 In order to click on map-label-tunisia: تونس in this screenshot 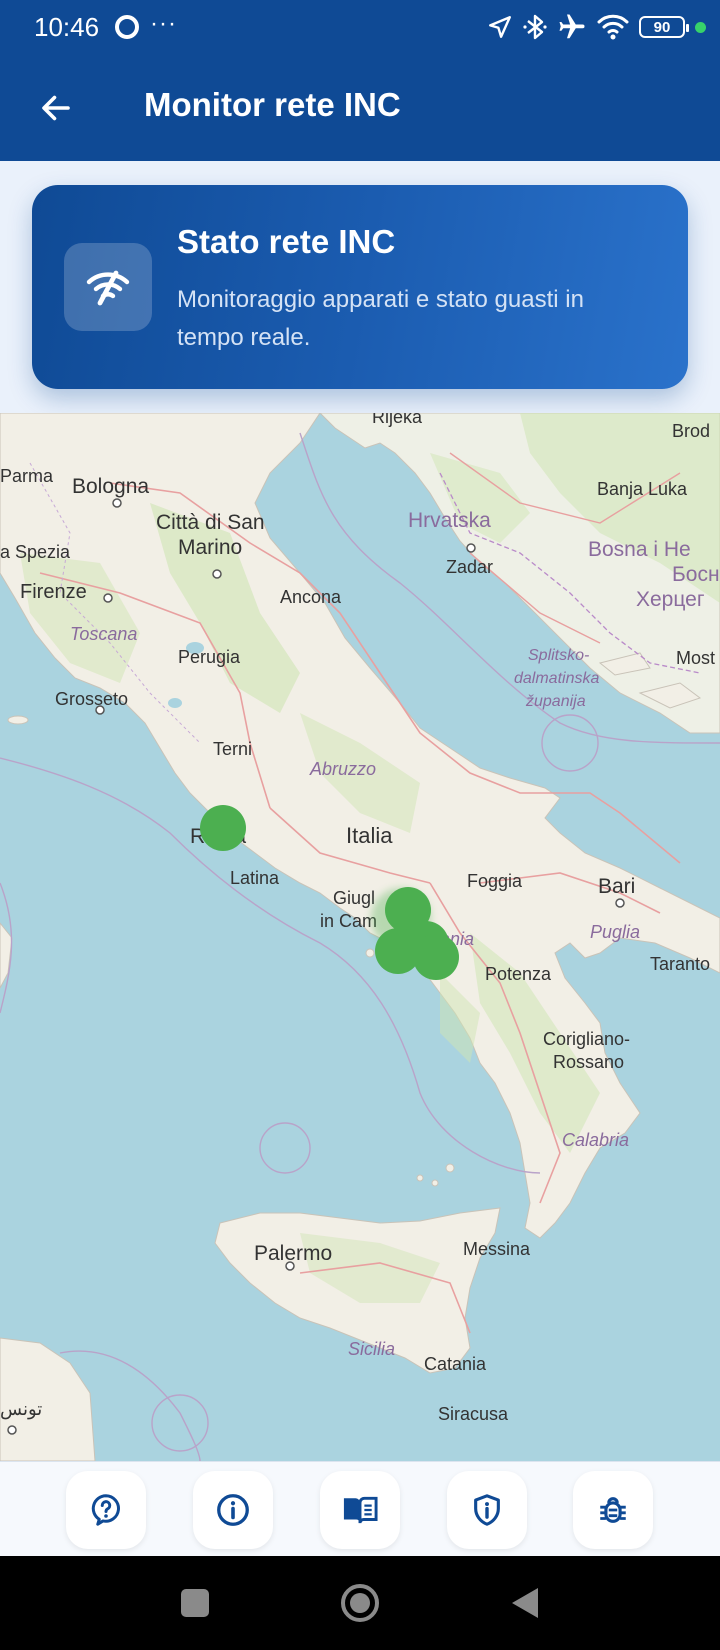, I will do `click(21, 1409)`.